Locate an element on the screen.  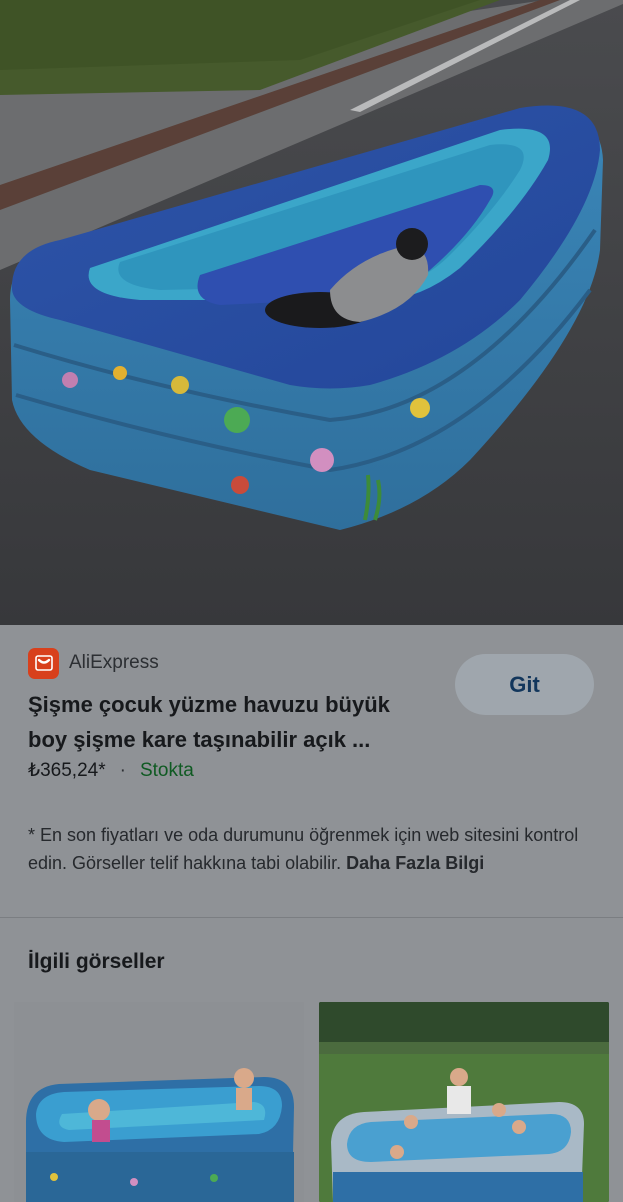
pool-on-lawn-photo is located at coordinates (464, 1102).